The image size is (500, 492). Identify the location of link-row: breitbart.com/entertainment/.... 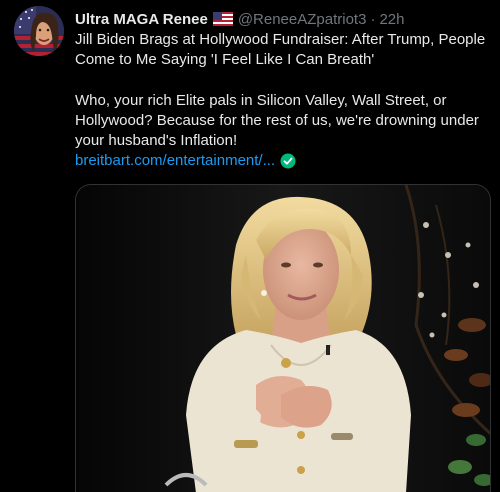
(185, 161).